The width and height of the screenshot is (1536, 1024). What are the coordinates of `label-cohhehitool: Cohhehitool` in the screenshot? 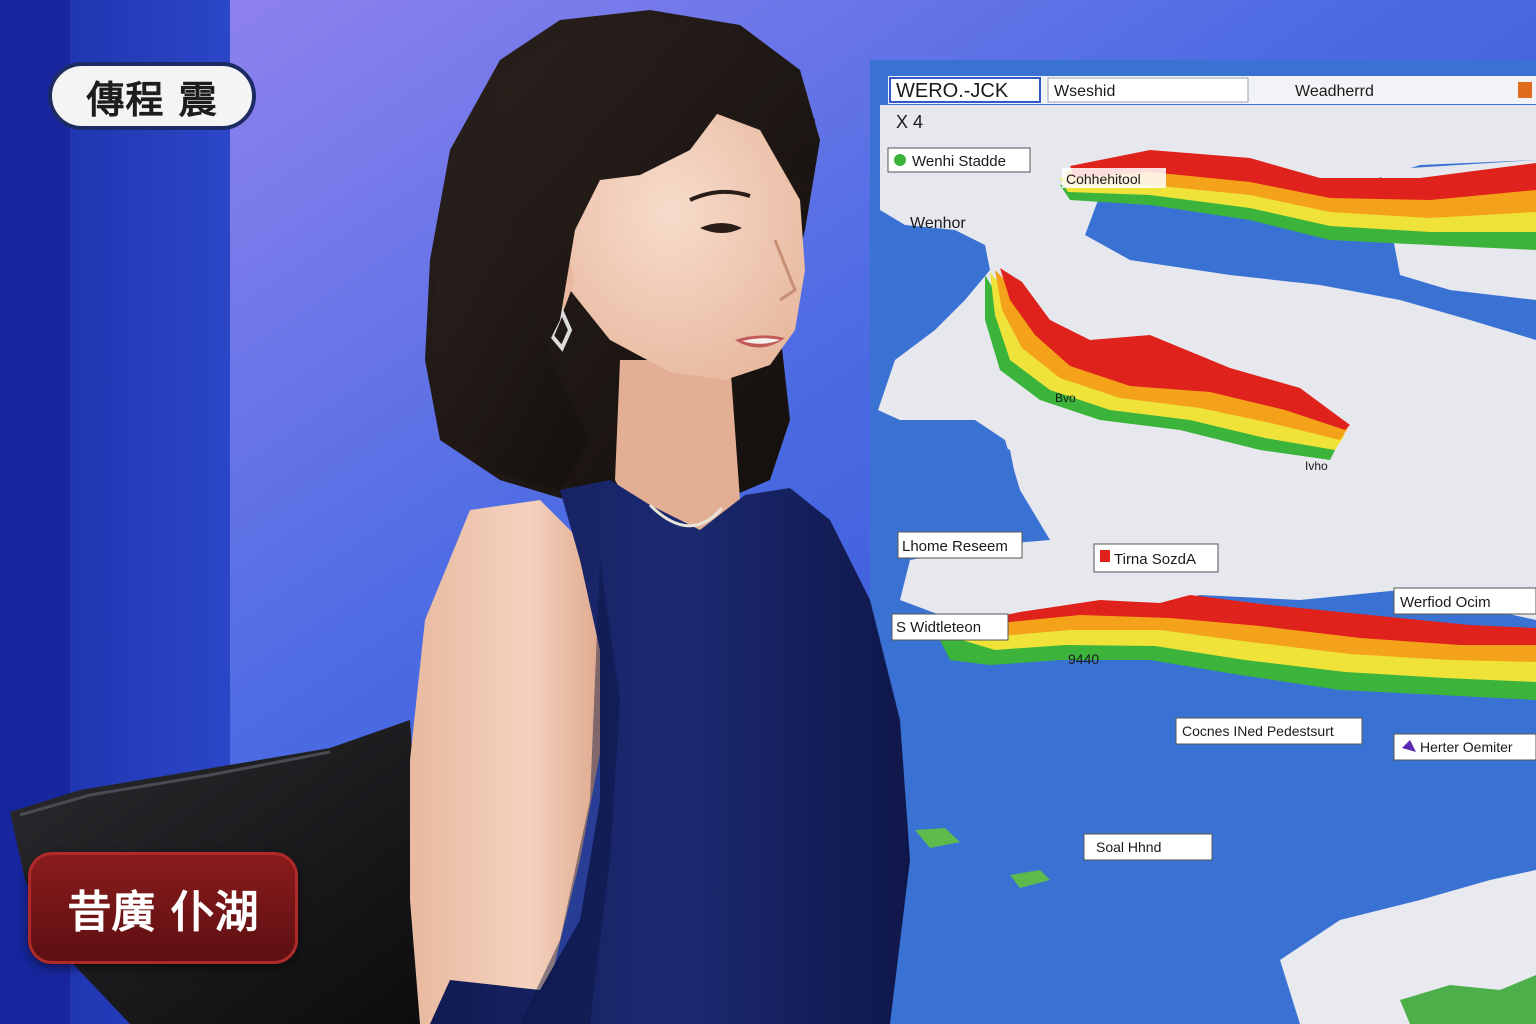 It's located at (1103, 179).